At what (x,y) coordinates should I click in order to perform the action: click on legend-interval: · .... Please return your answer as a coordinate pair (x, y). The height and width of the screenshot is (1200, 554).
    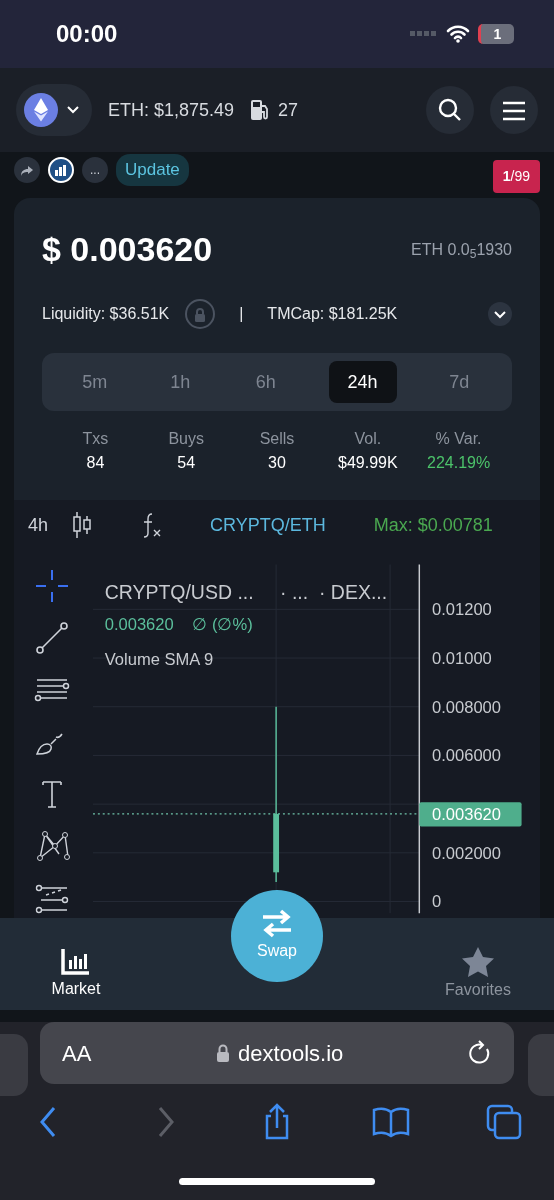
    Looking at the image, I should click on (294, 591).